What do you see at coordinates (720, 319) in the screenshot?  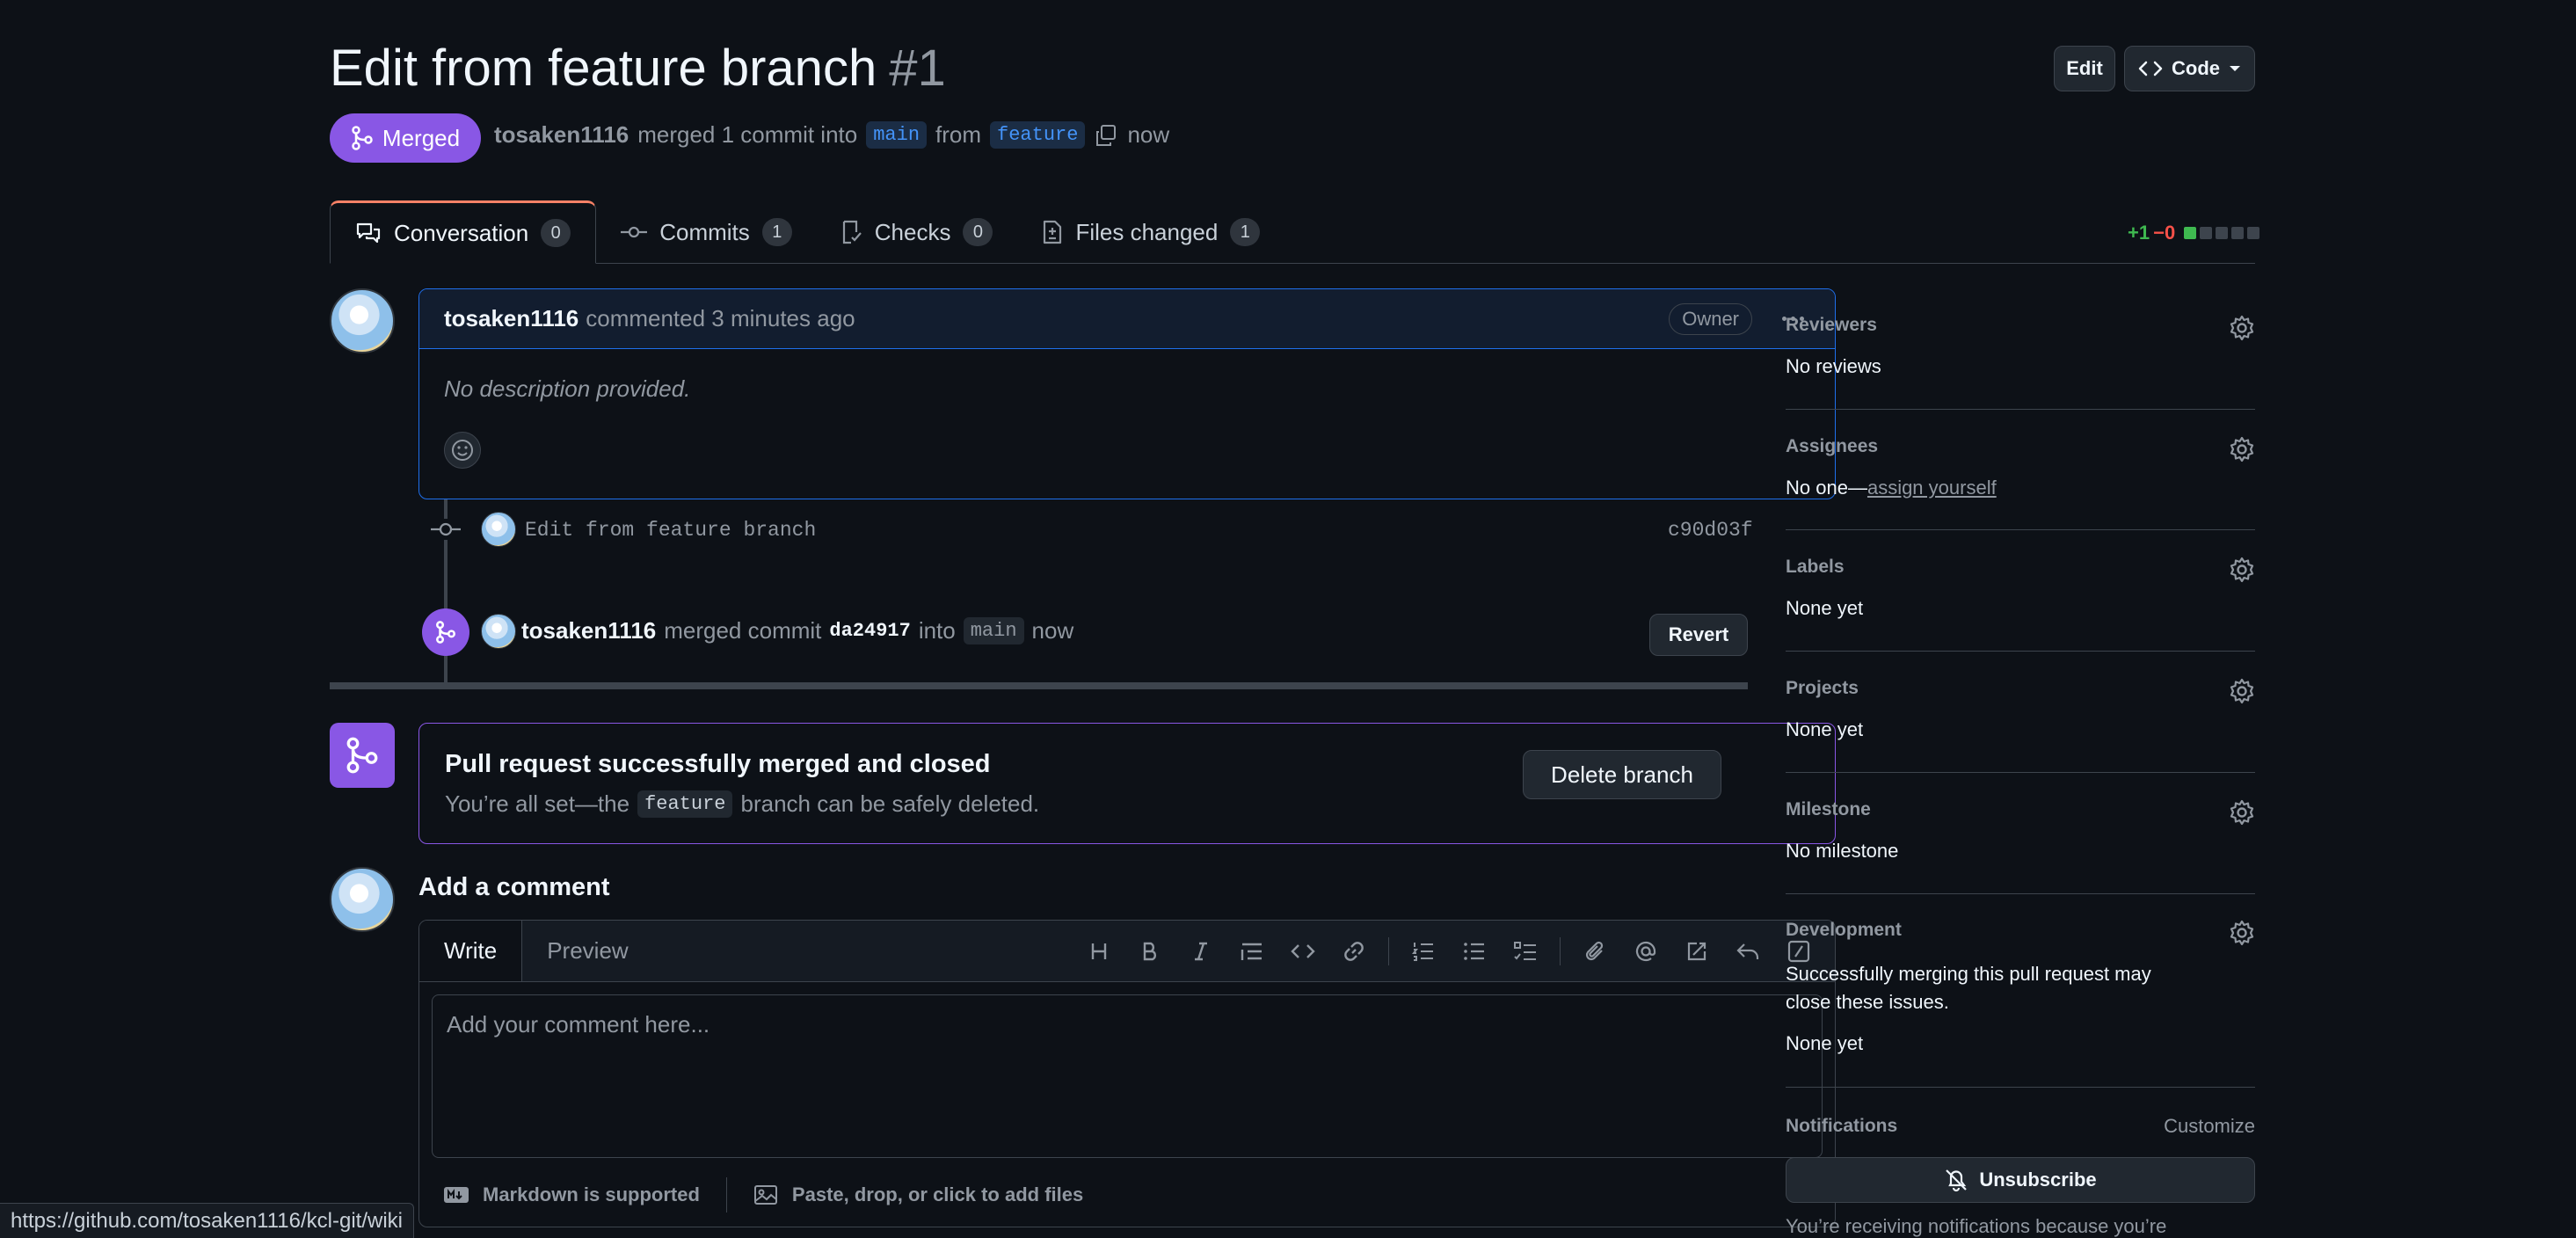 I see `comment-meta: commented 3 minutes ago` at bounding box center [720, 319].